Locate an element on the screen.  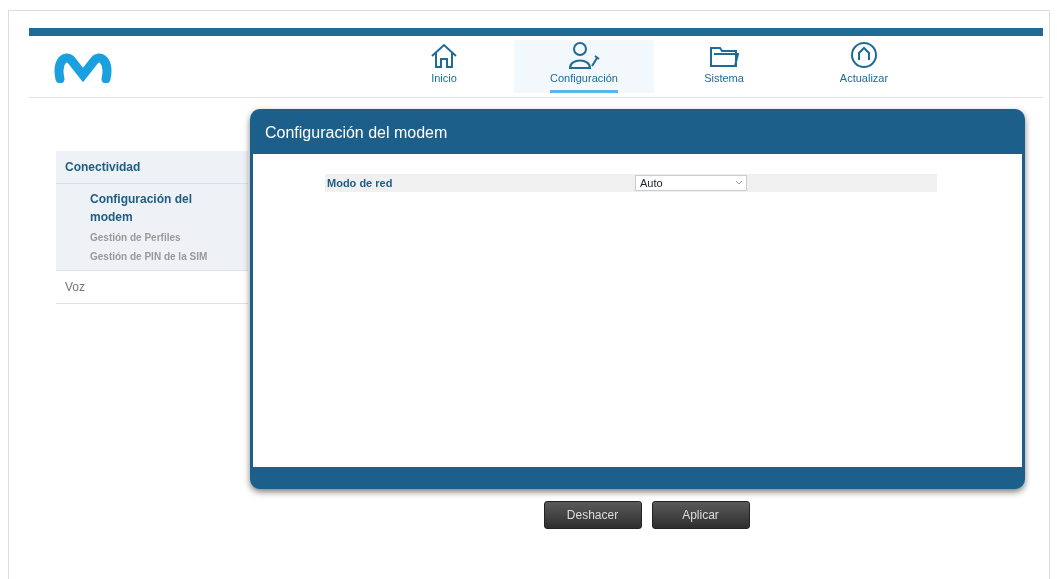
sidebar-item: Voz is located at coordinates (152, 287).